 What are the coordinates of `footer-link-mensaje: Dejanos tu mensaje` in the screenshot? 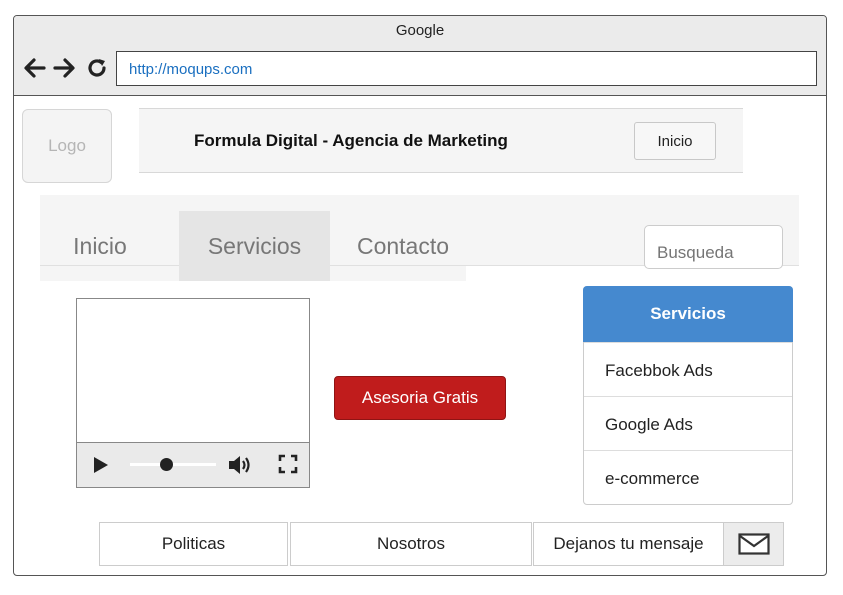 It's located at (628, 544).